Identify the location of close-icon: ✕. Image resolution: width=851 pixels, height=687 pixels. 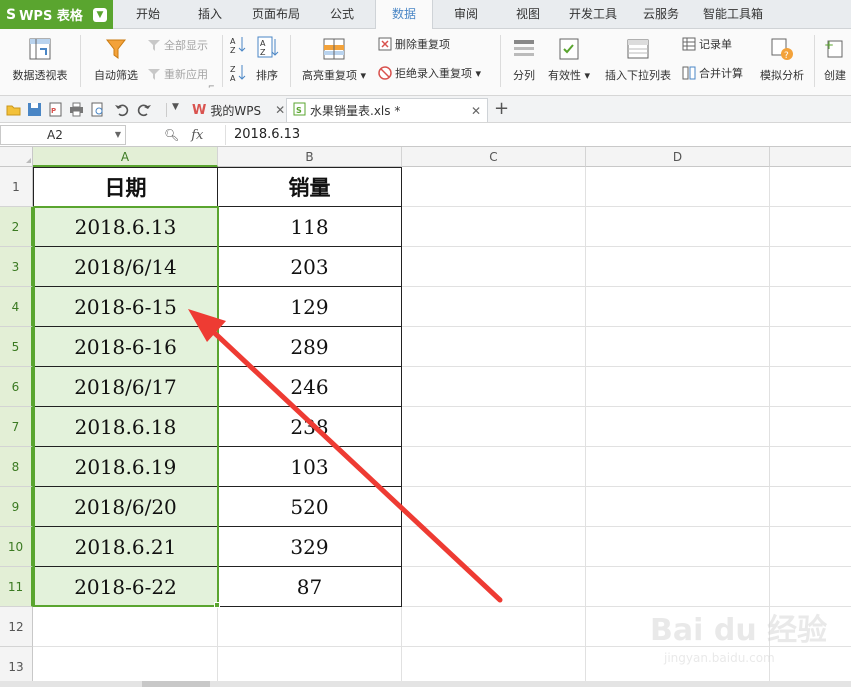
(476, 111).